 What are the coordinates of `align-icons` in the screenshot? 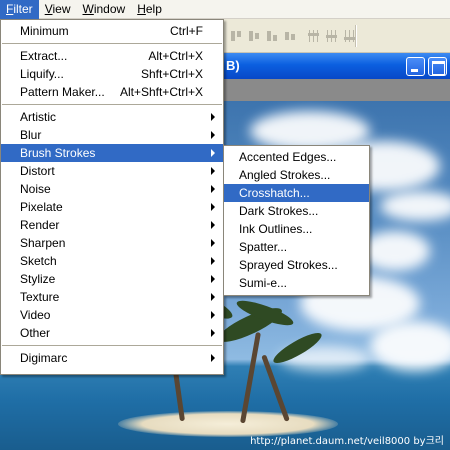 It's located at (294, 36).